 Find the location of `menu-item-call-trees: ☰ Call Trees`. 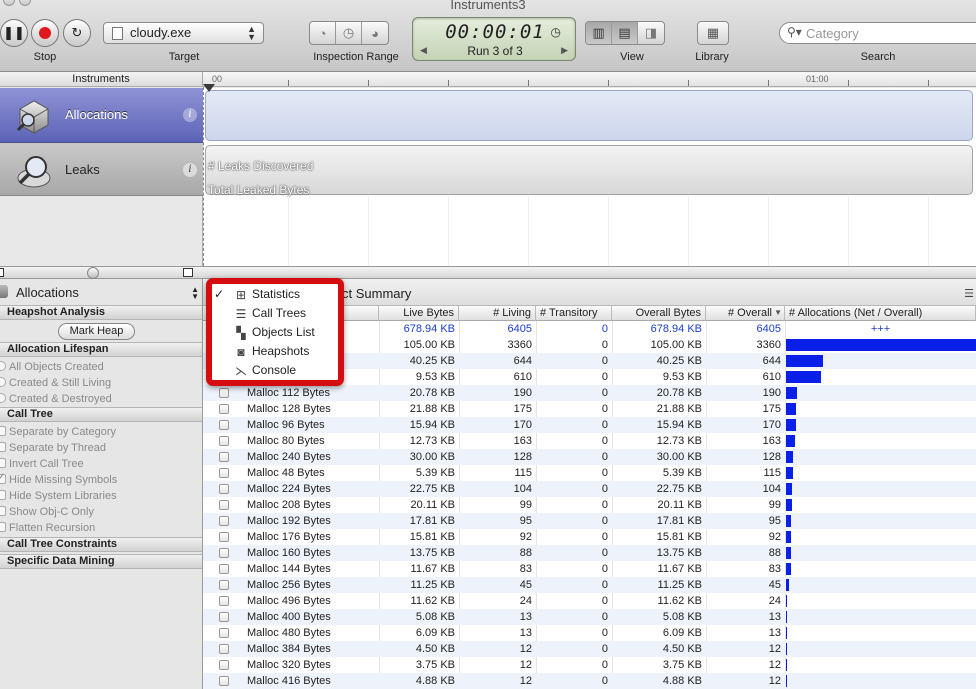

menu-item-call-trees: ☰ Call Trees is located at coordinates (275, 313).